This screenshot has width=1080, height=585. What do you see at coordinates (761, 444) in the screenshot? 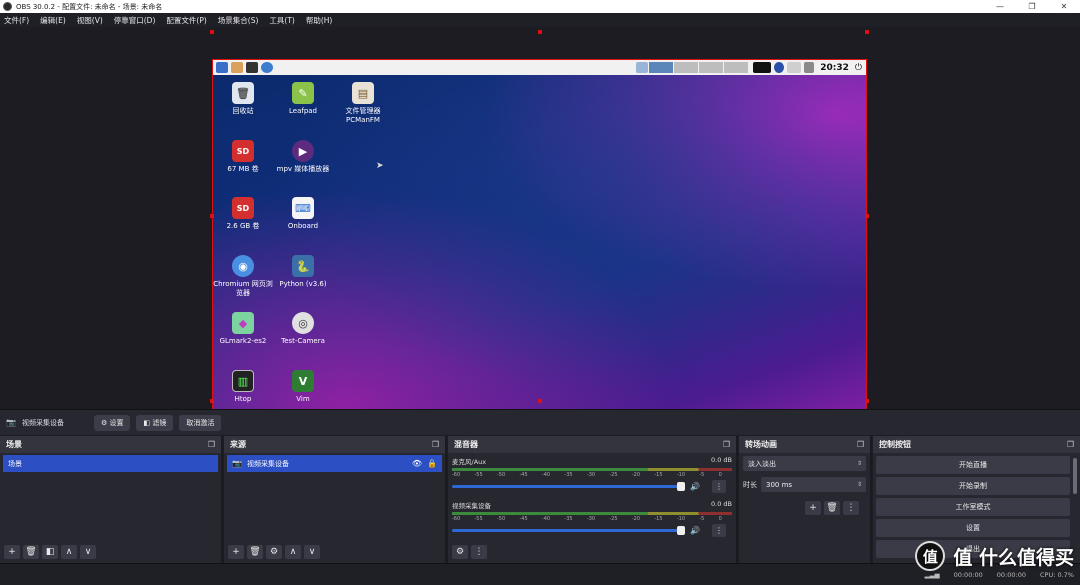
I see `transitions-title: 转场动画` at bounding box center [761, 444].